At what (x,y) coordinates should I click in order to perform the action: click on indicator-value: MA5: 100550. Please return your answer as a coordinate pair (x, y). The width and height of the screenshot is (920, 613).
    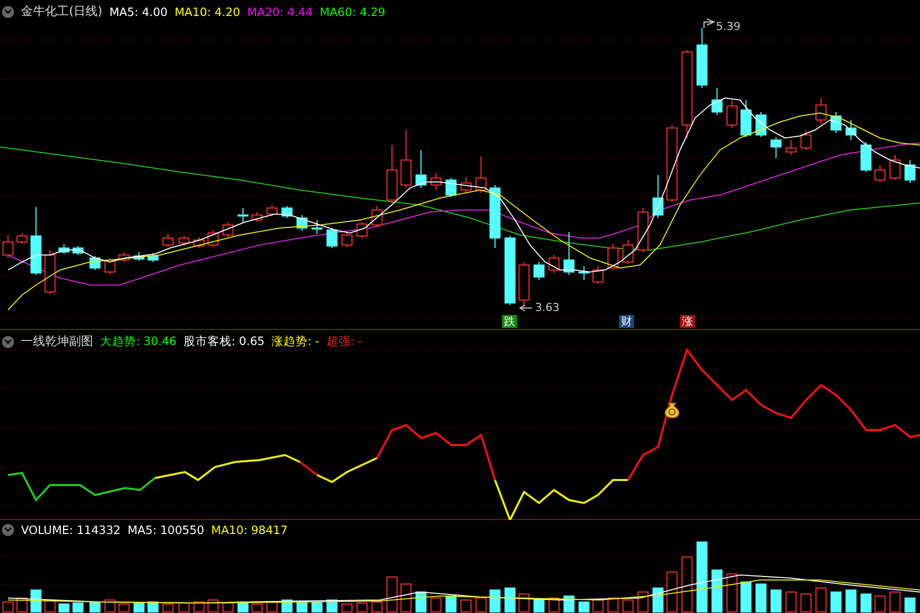
    Looking at the image, I should click on (166, 530).